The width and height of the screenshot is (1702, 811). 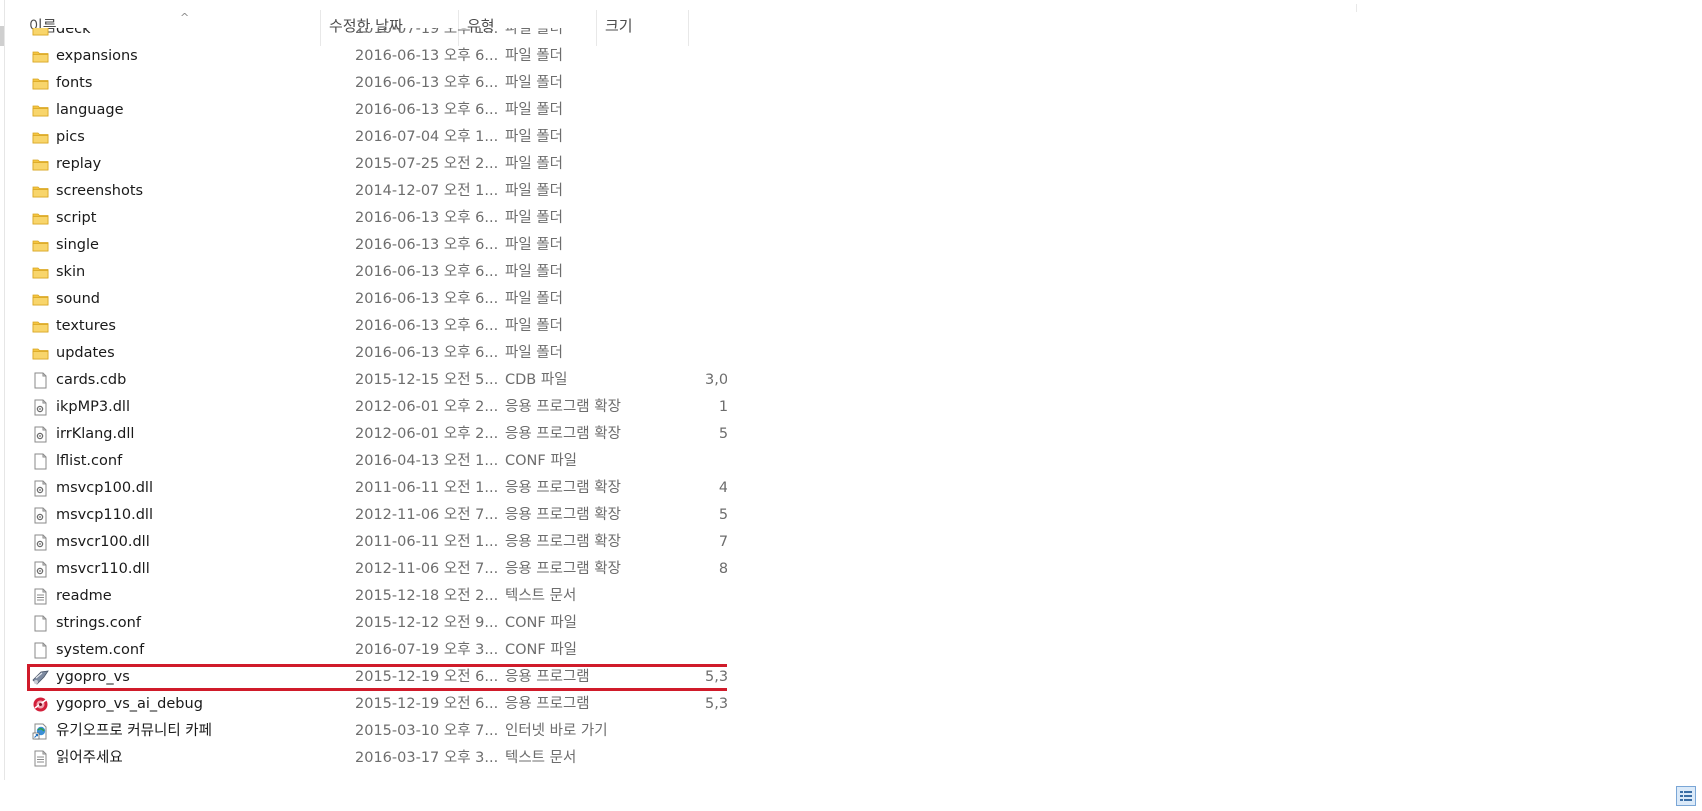 I want to click on file-size: 412KB, so click(x=722, y=488).